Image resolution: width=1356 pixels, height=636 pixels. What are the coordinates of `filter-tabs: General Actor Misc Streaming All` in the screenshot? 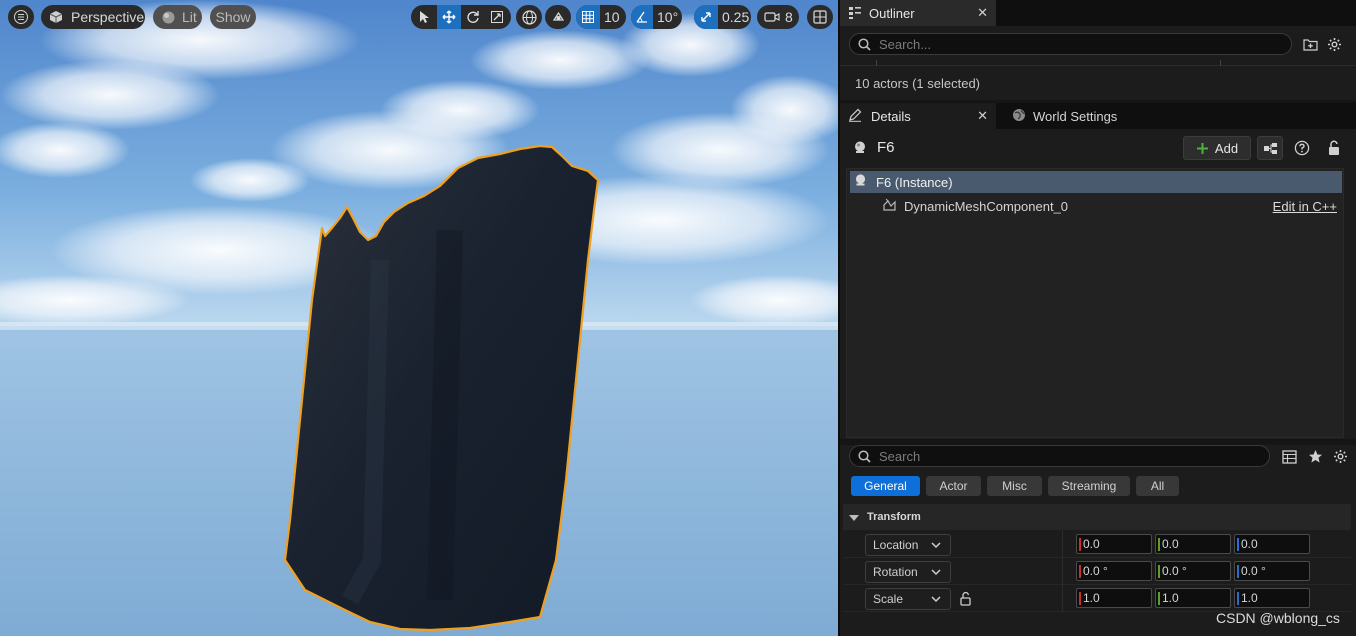 It's located at (1015, 486).